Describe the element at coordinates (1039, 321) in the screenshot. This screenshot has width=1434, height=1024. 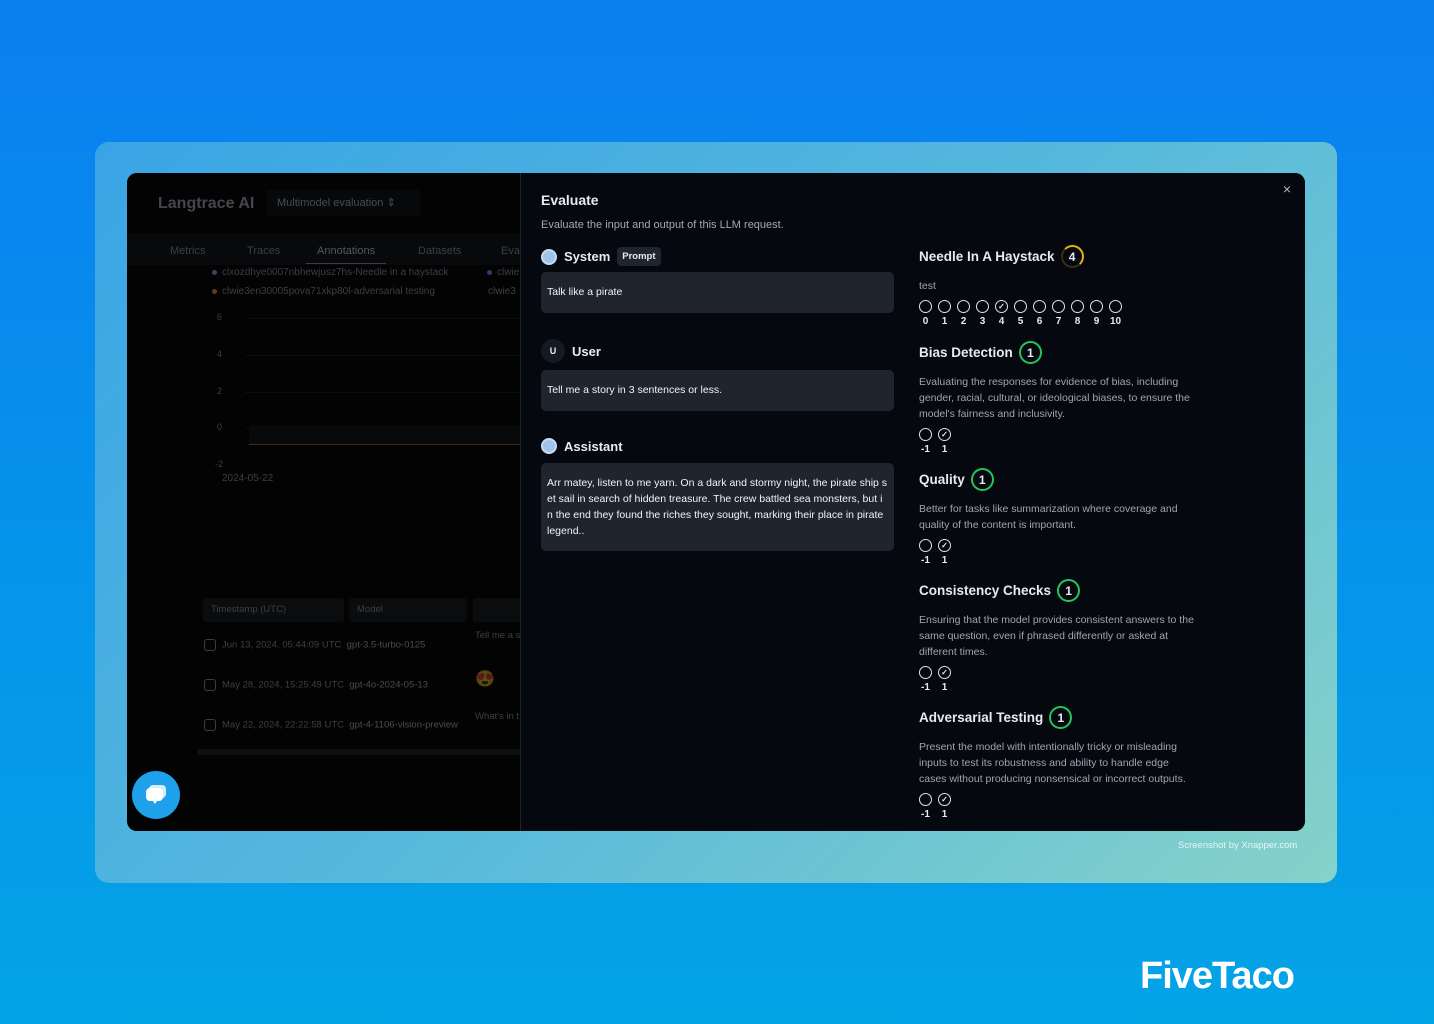
I see `option-label: 6` at that location.